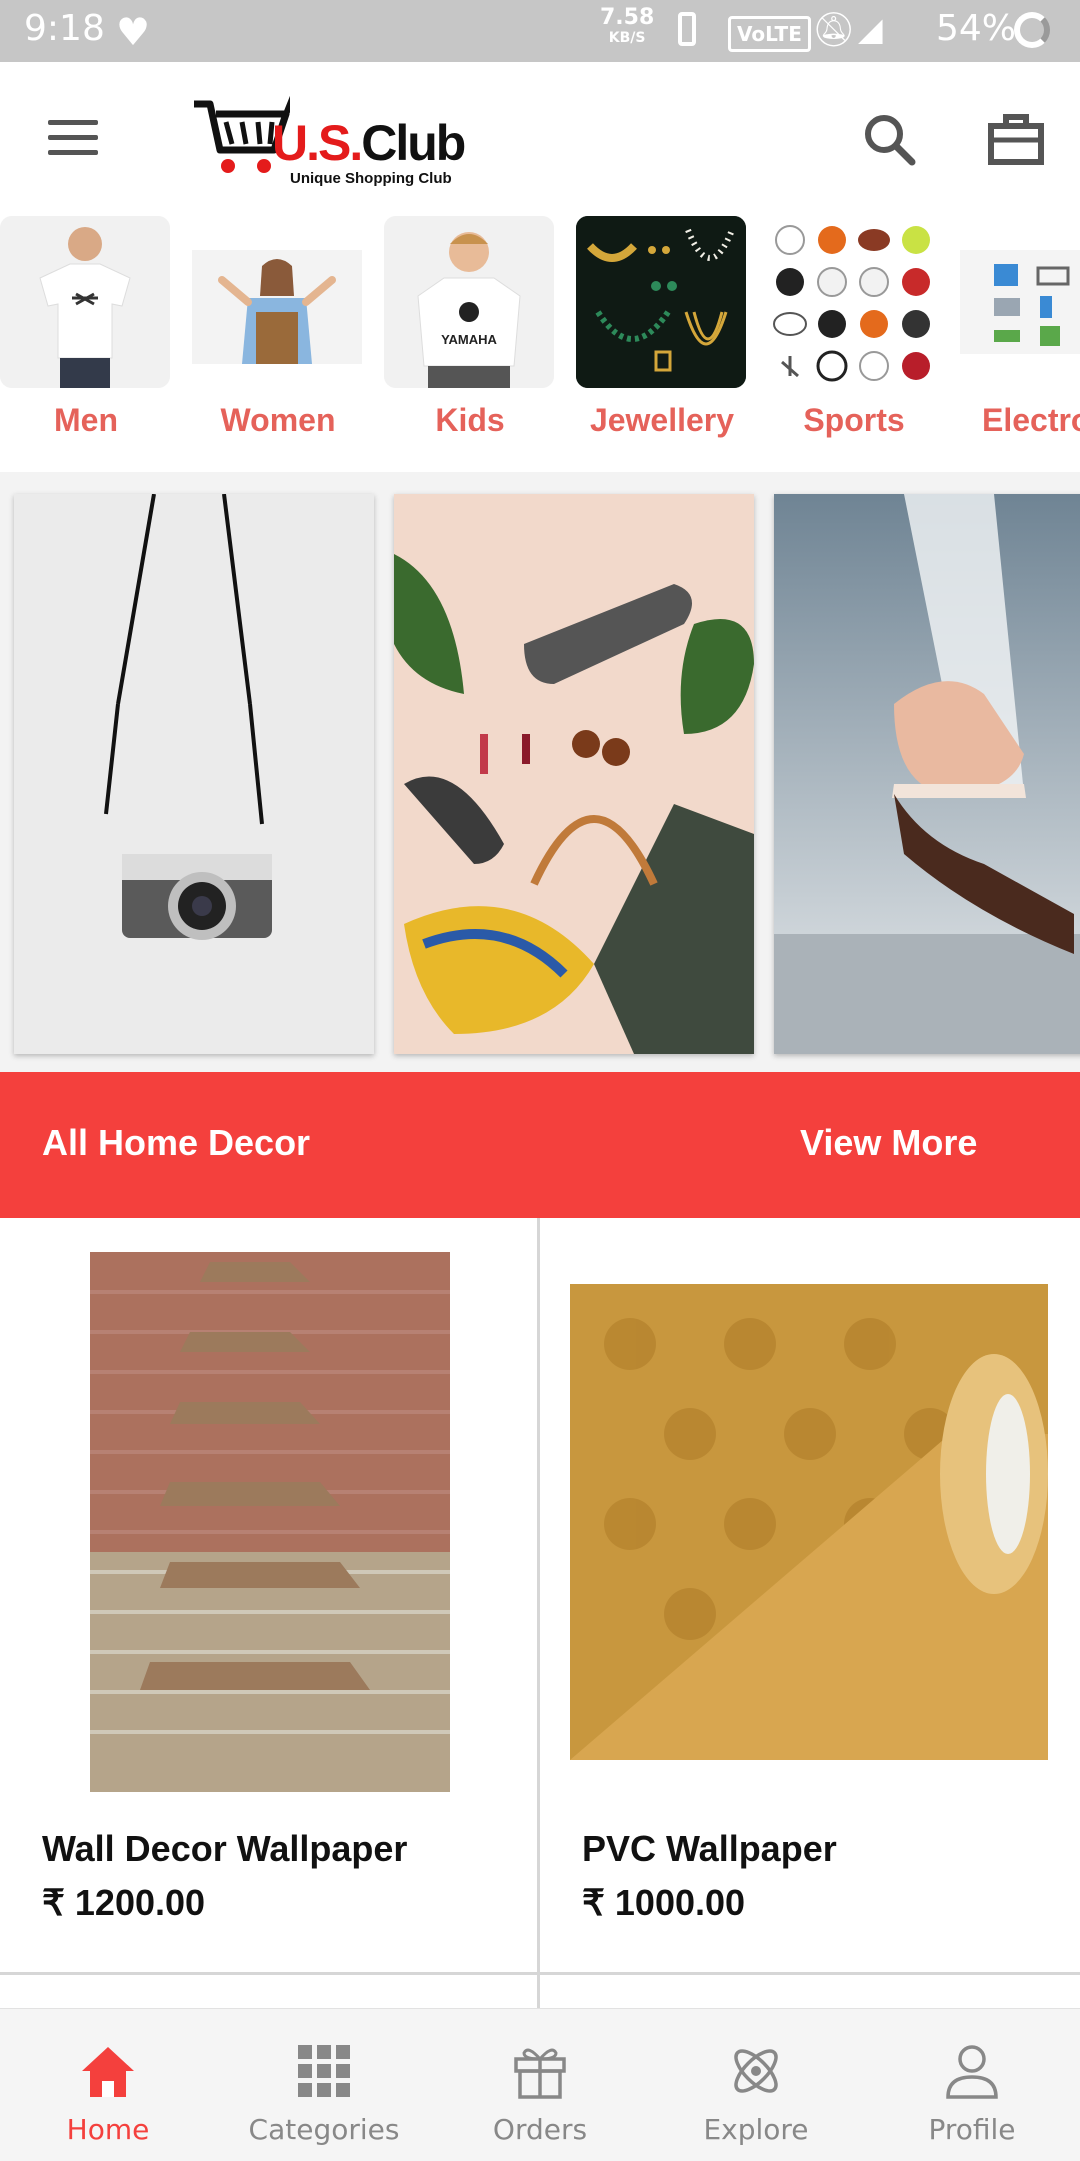 Image resolution: width=1080 pixels, height=2161 pixels. I want to click on search-icon, so click(889, 139).